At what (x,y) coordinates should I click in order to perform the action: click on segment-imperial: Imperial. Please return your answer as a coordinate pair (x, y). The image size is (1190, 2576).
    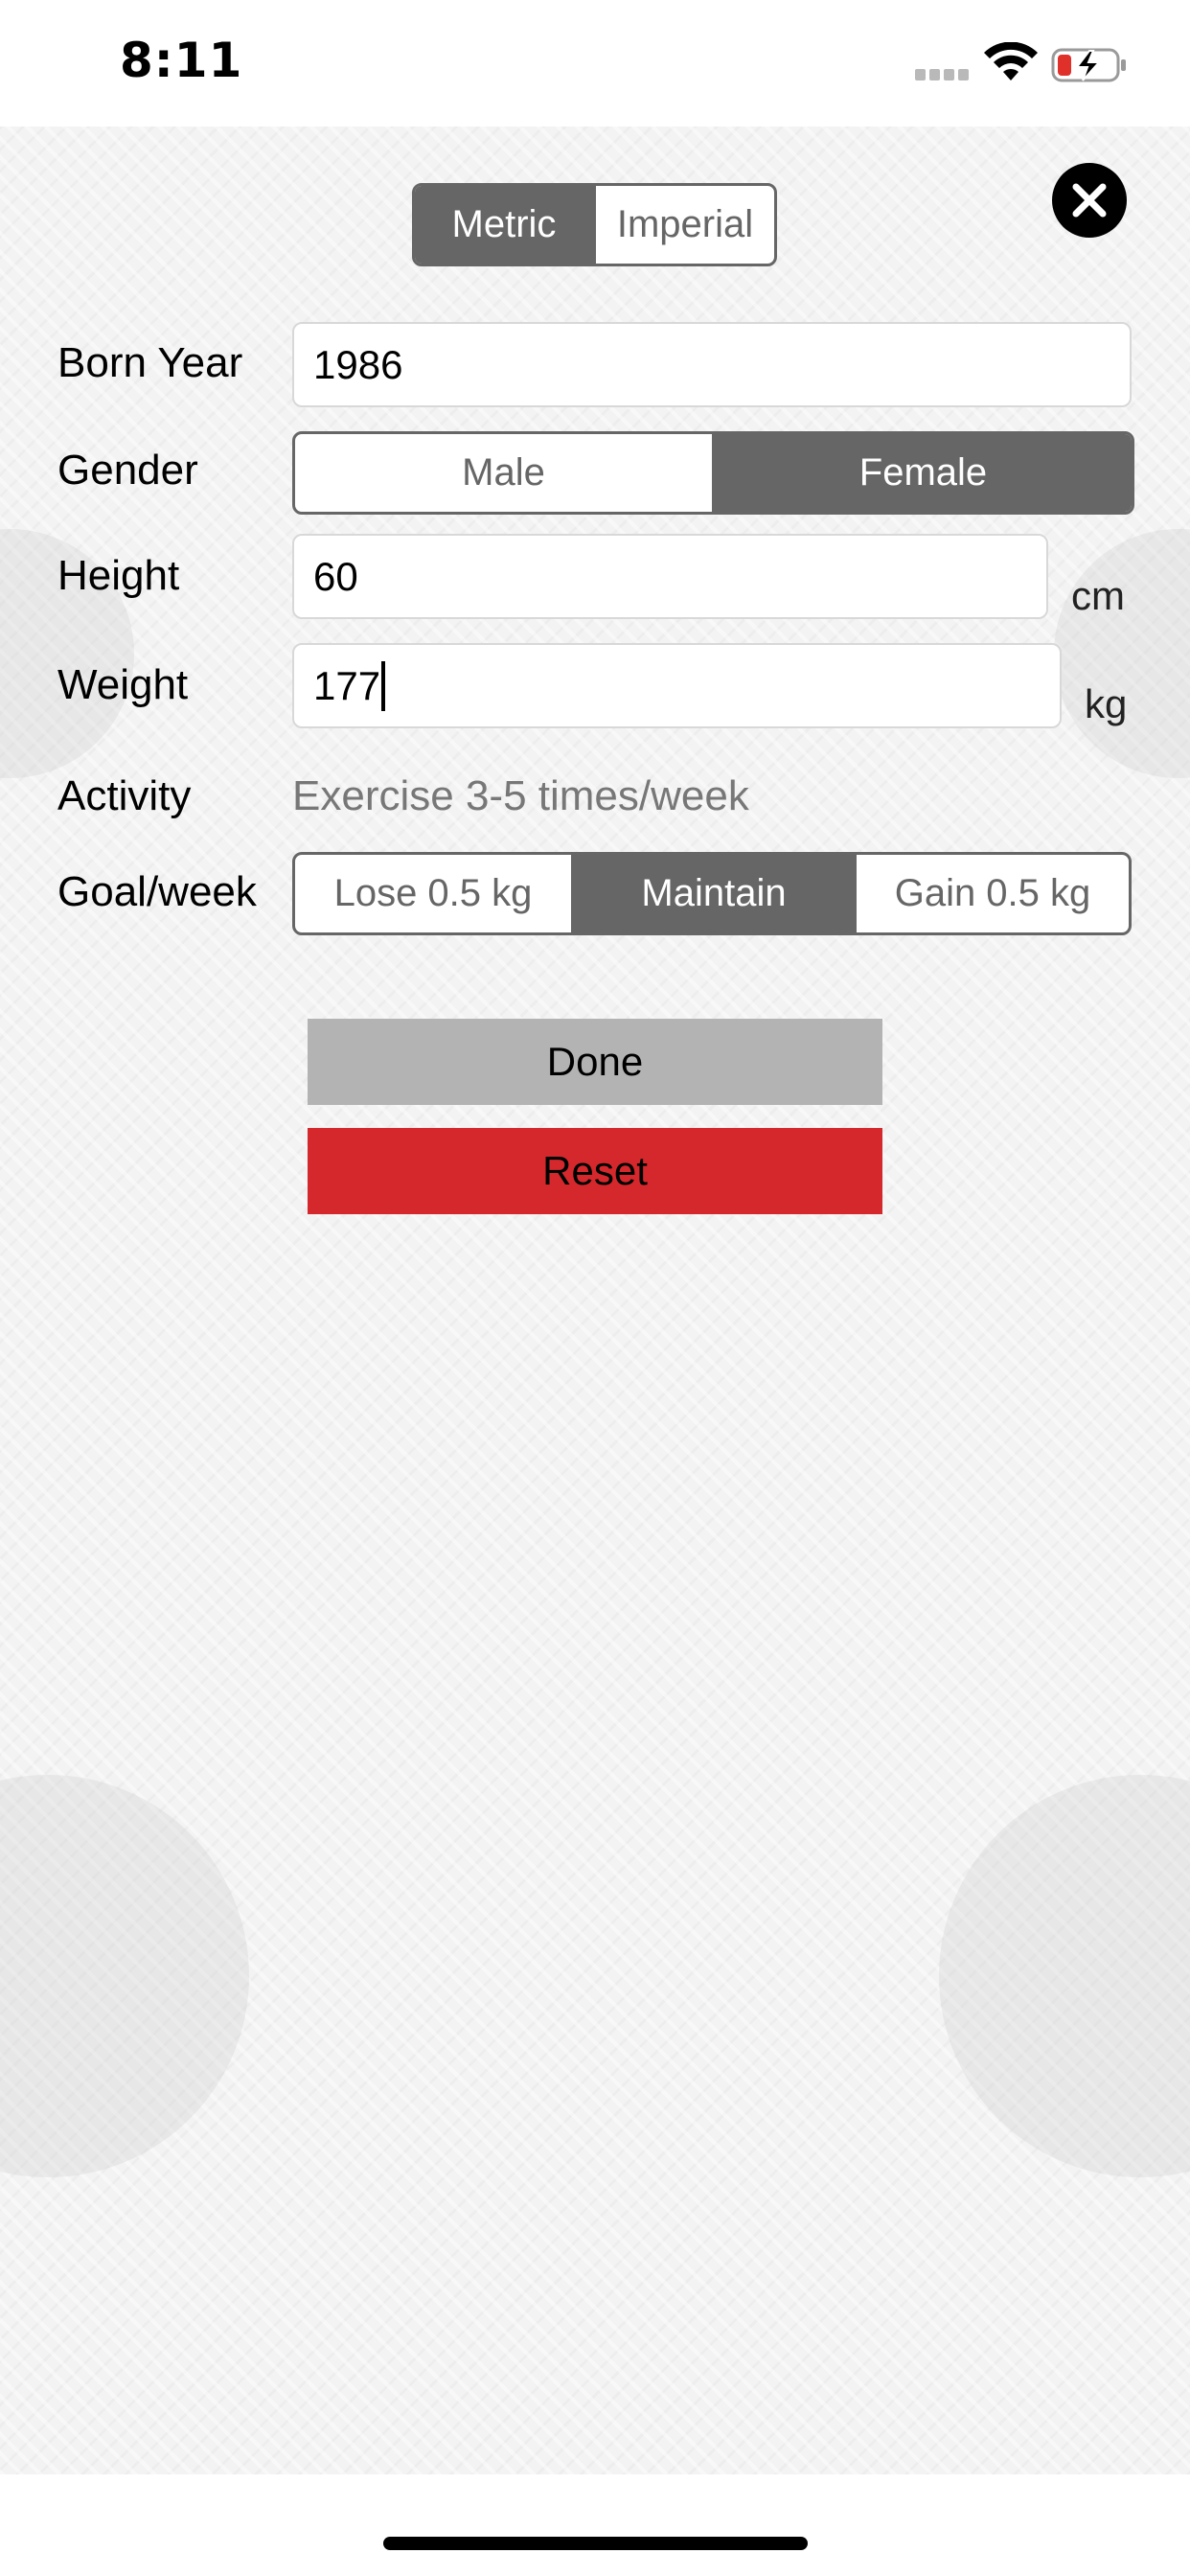
    Looking at the image, I should click on (684, 225).